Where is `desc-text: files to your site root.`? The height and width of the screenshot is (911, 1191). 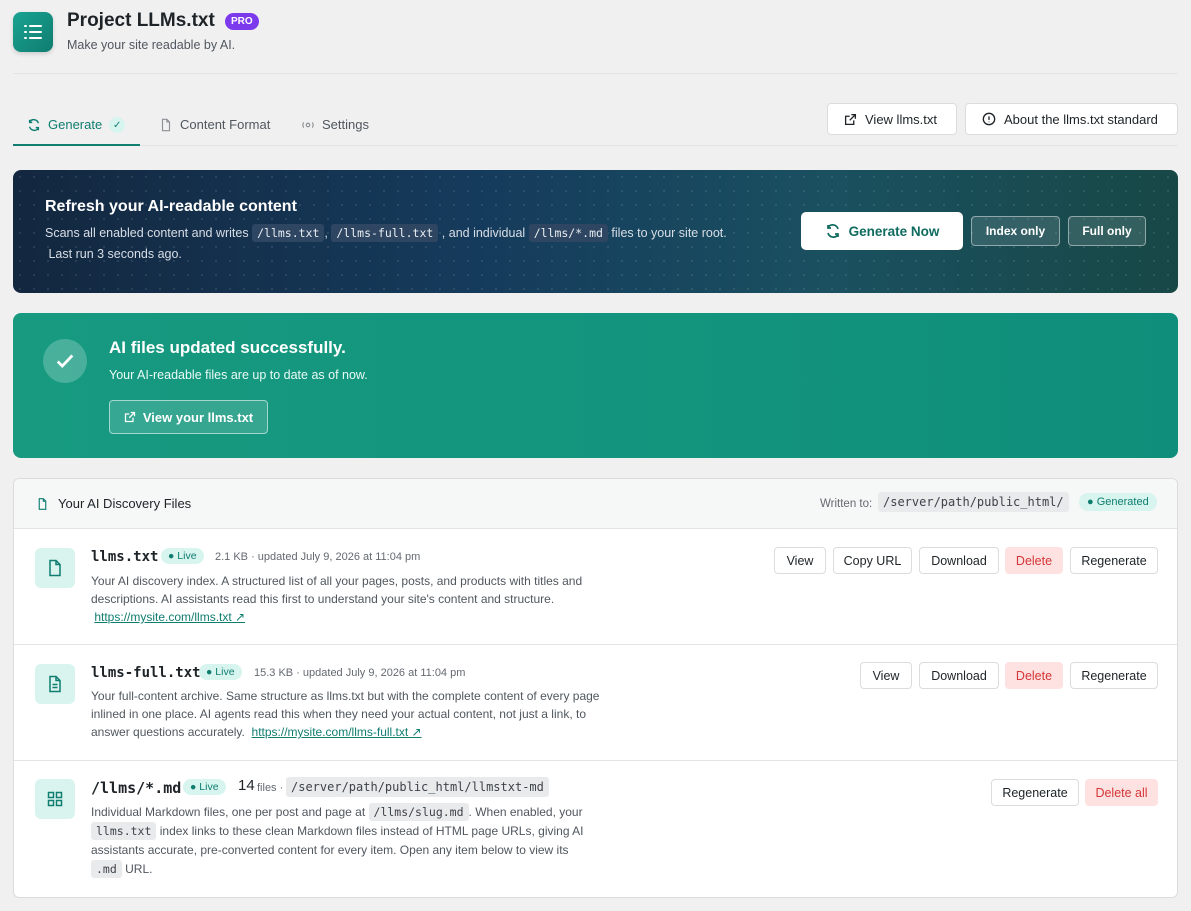 desc-text: files to your site root. is located at coordinates (669, 233).